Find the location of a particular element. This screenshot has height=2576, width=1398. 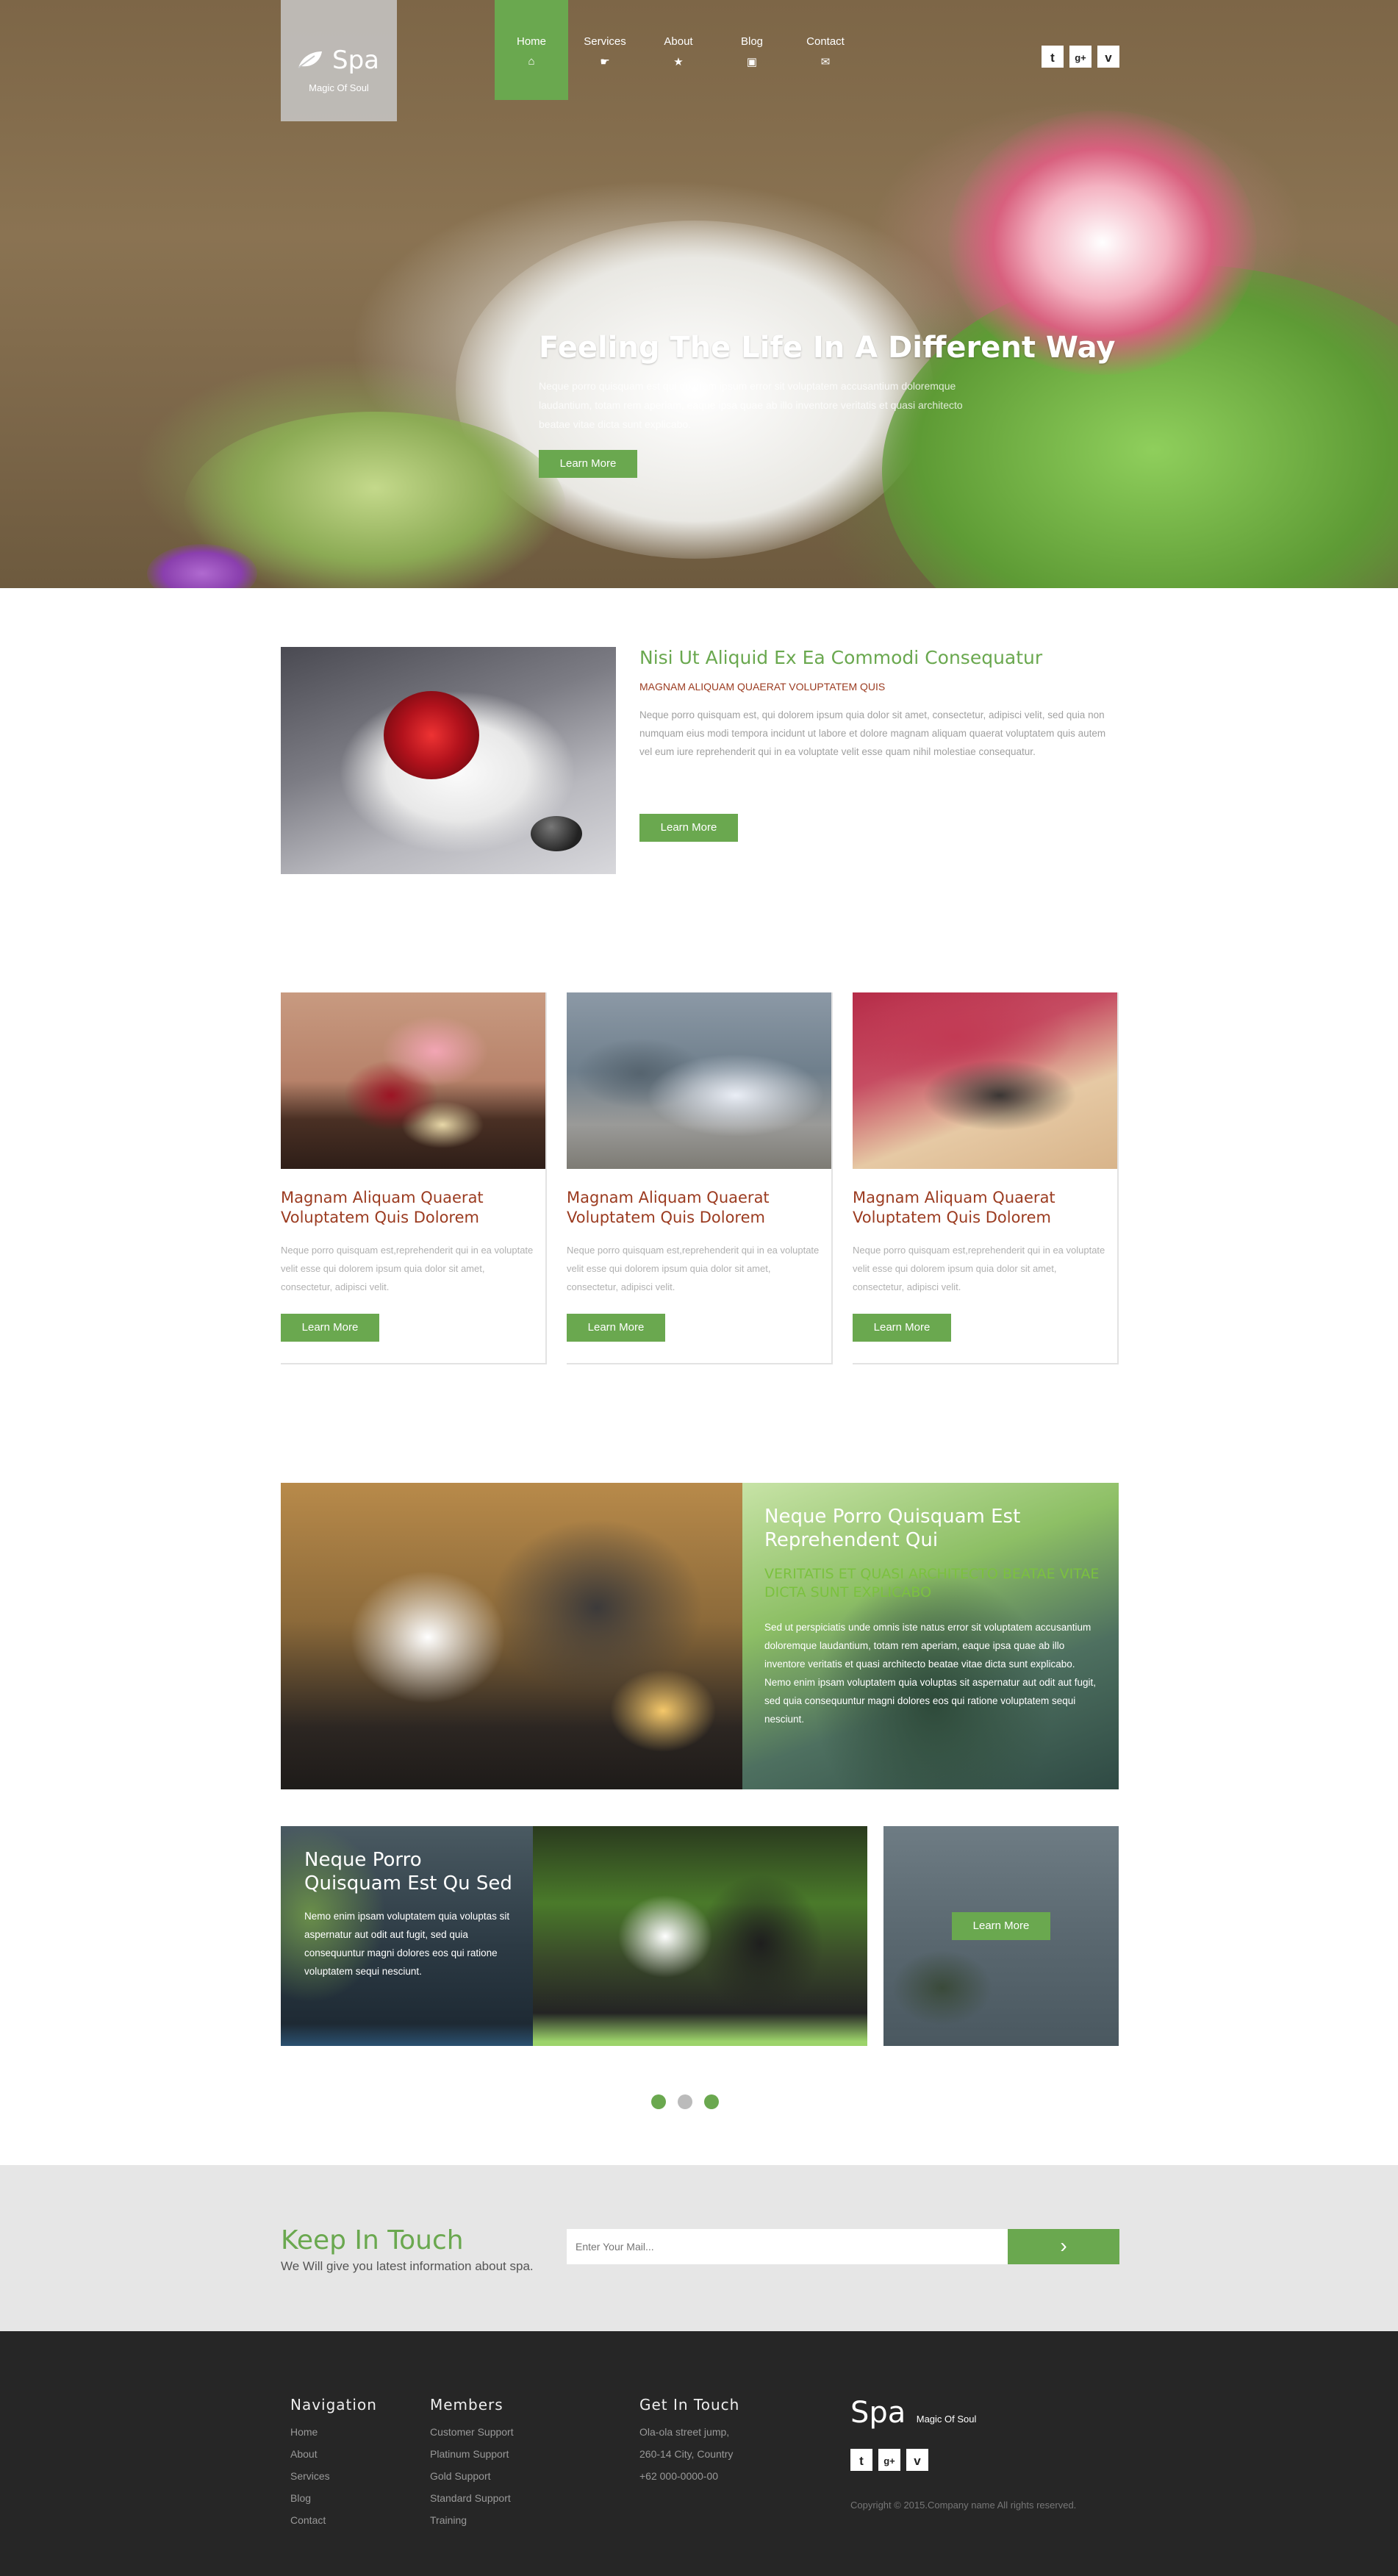

footer-phone: +62 000-0000-00 is located at coordinates (679, 2476).